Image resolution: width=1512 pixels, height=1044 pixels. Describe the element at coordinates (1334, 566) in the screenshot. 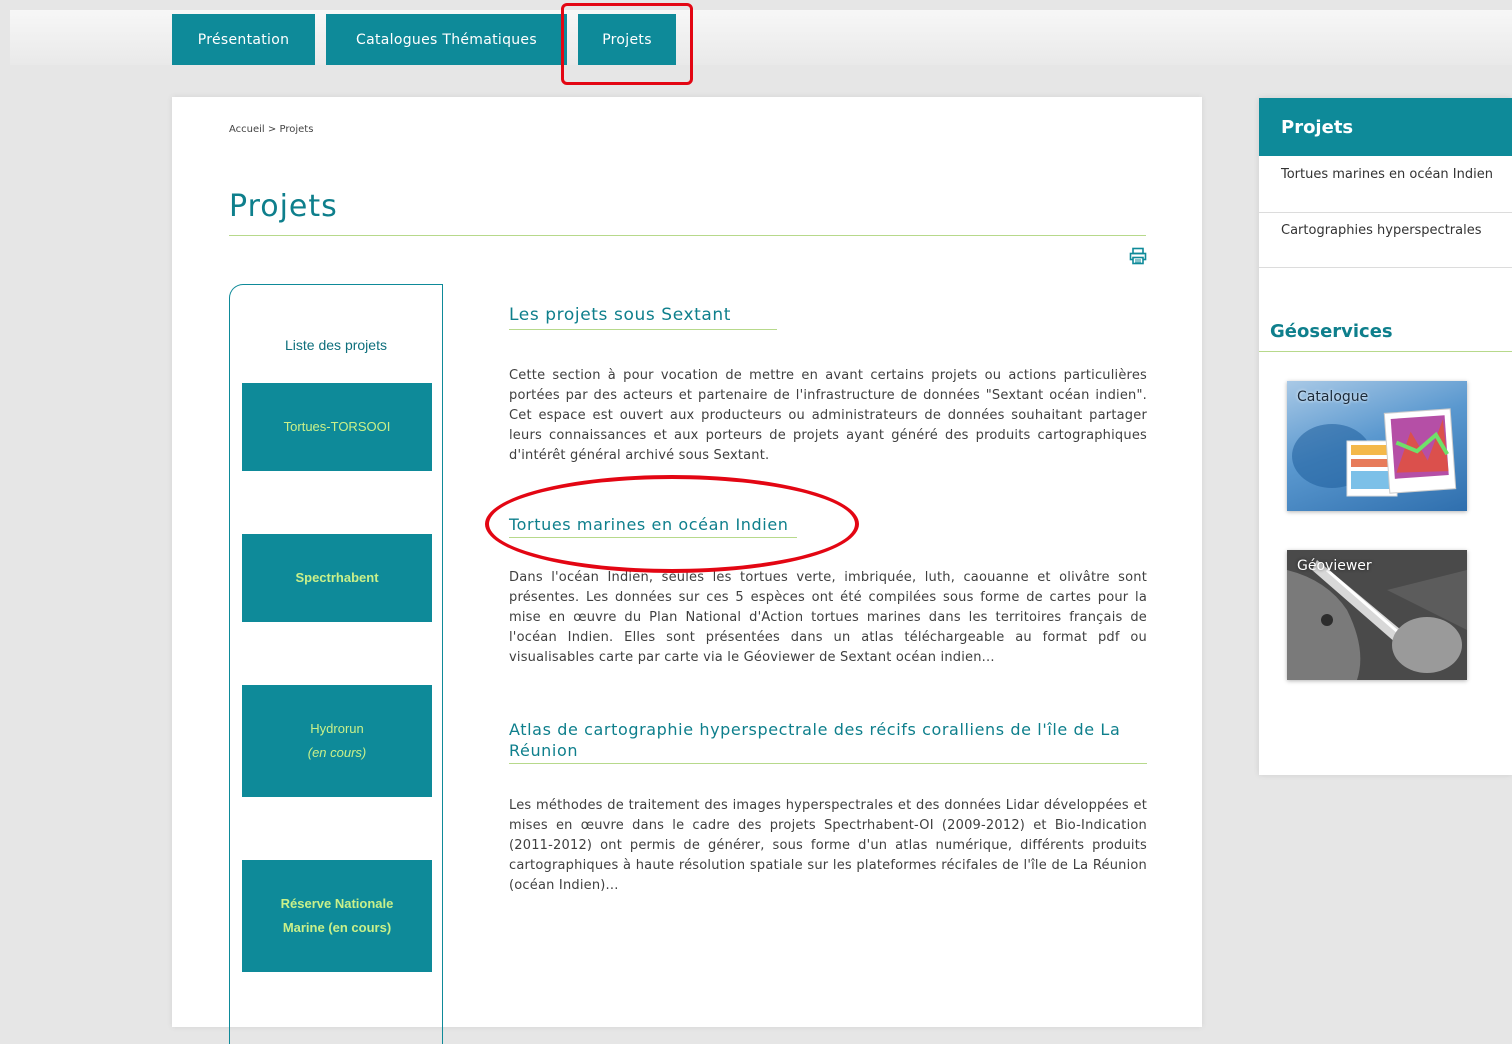

I see `geoviewer-thumbnail-label: Géoviewer` at that location.